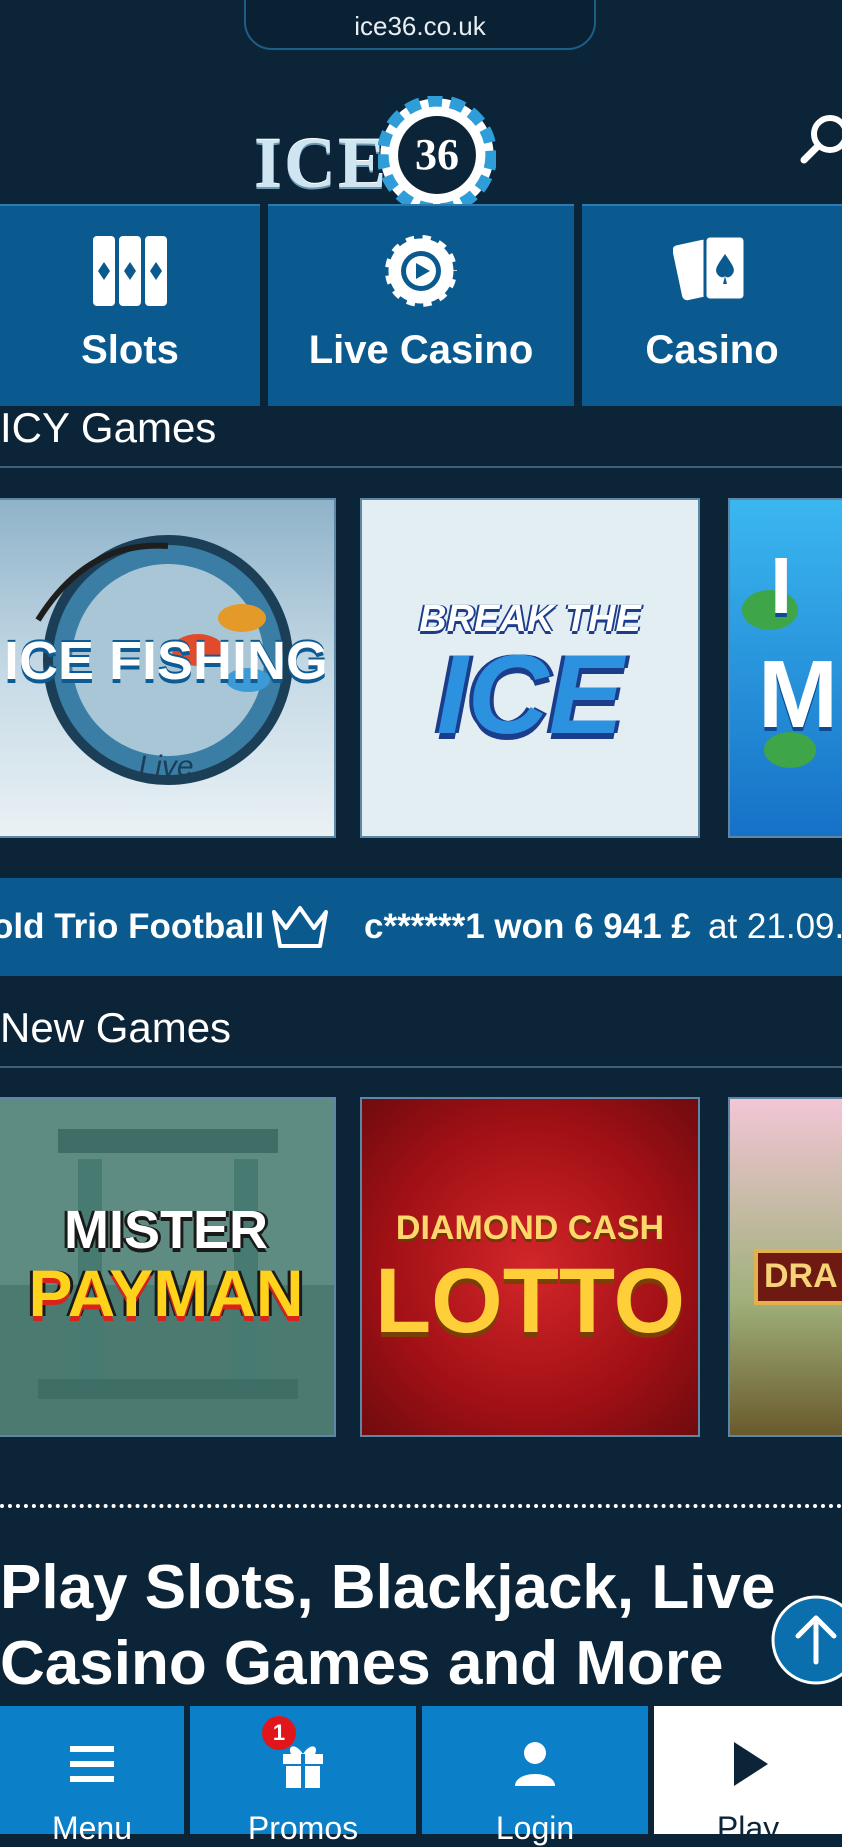 Image resolution: width=842 pixels, height=1847 pixels. What do you see at coordinates (130, 271) in the screenshot?
I see `slots-icon` at bounding box center [130, 271].